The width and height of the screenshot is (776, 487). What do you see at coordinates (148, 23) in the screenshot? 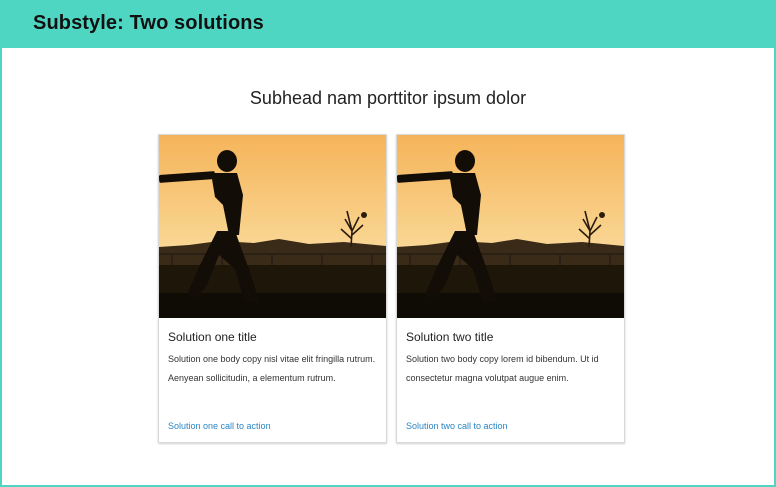
I see `banner-title: Substyle: Two solutions` at bounding box center [148, 23].